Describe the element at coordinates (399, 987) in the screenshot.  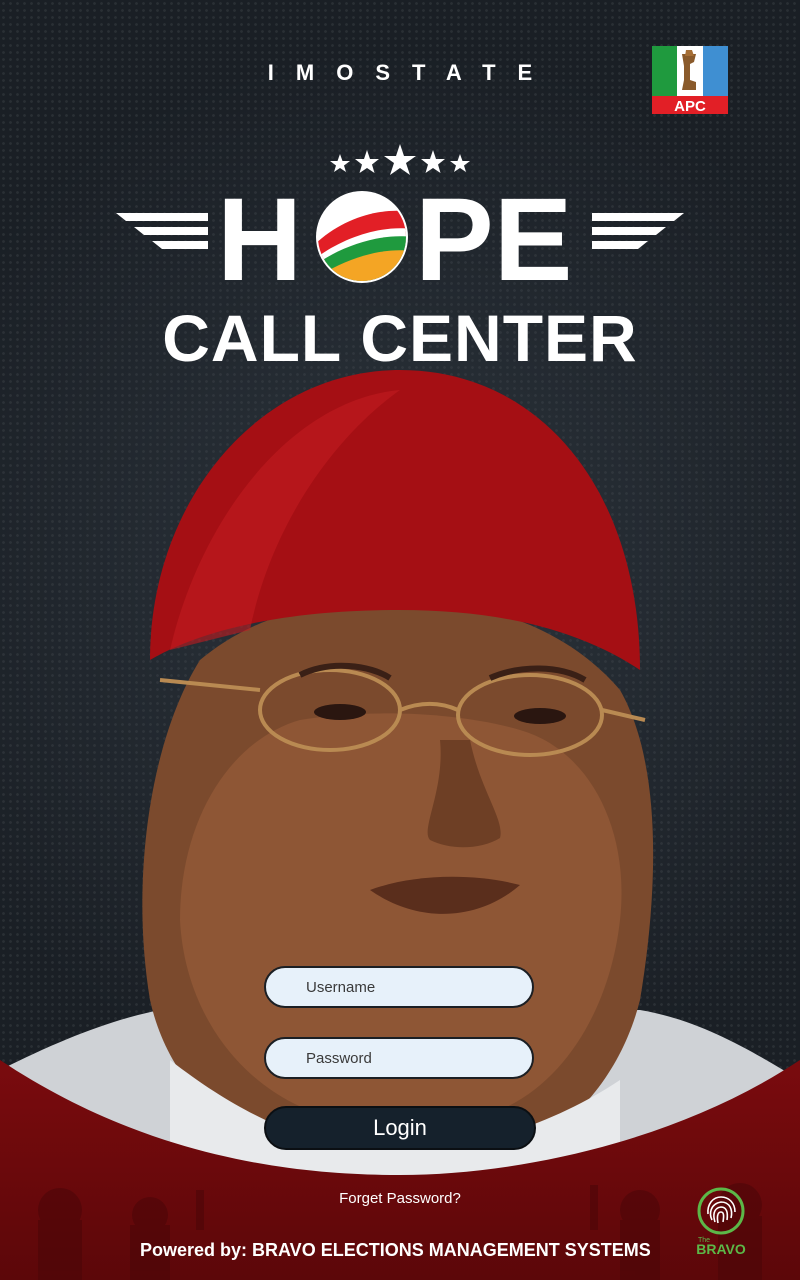
I see `username-input` at that location.